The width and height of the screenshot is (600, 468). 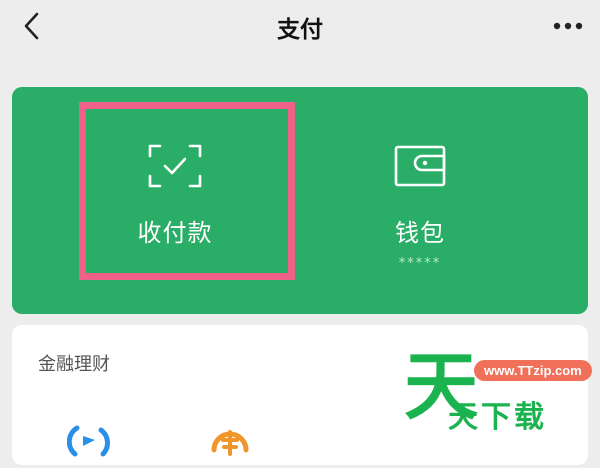 I want to click on page-title: 支付, so click(x=300, y=30).